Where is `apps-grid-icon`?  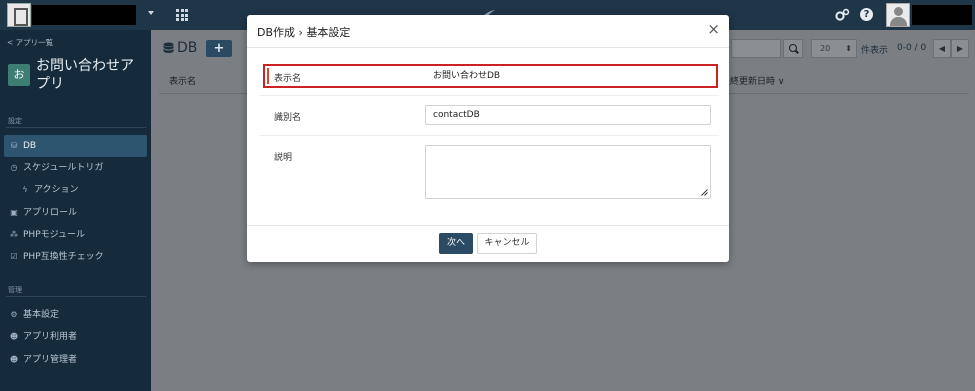 apps-grid-icon is located at coordinates (182, 15).